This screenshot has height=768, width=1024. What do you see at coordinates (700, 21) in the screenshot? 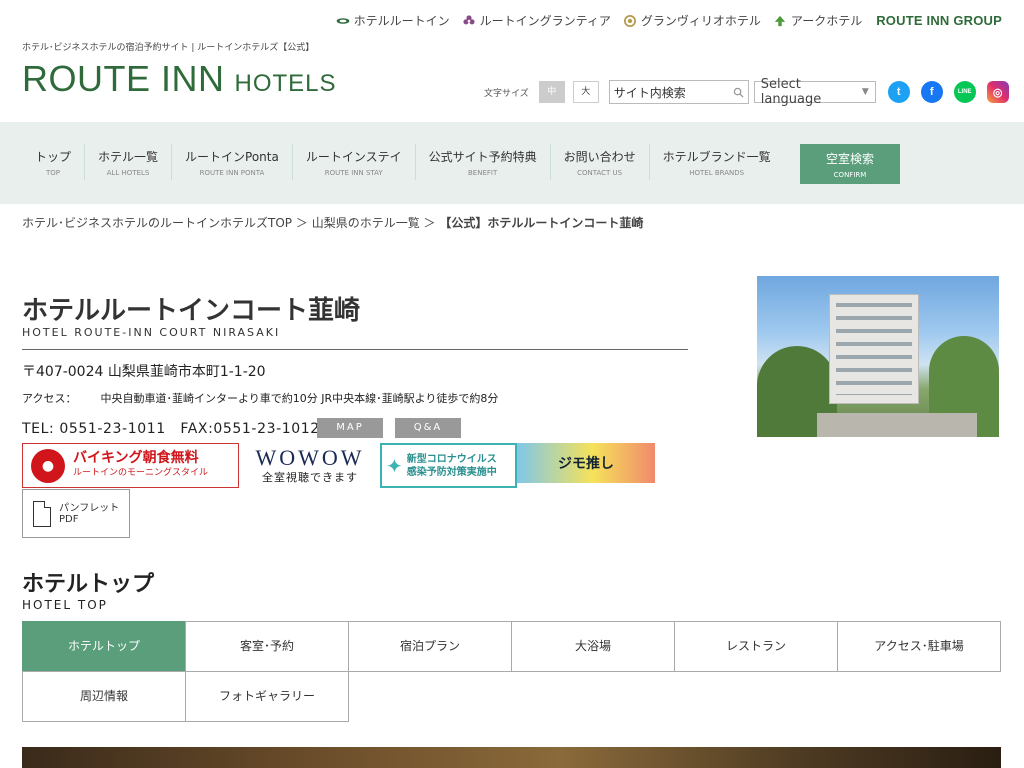
I see `brand-label: グランヴィリオホテル` at bounding box center [700, 21].